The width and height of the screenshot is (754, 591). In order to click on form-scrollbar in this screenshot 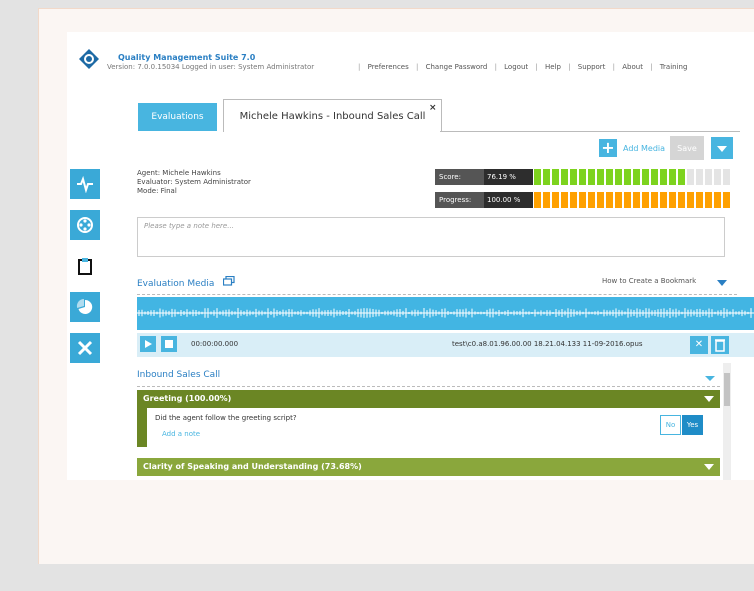, I will do `click(727, 421)`.